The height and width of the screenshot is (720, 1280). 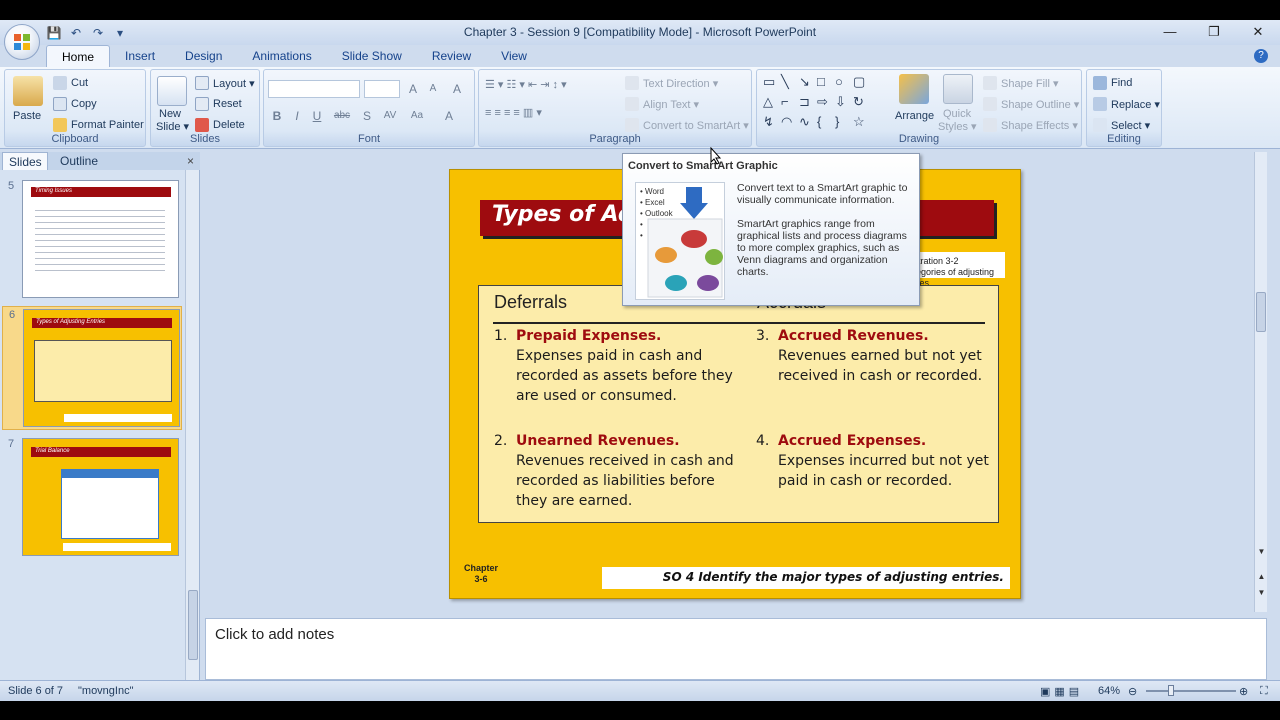 I want to click on theme-name: "movngInc", so click(x=106, y=691).